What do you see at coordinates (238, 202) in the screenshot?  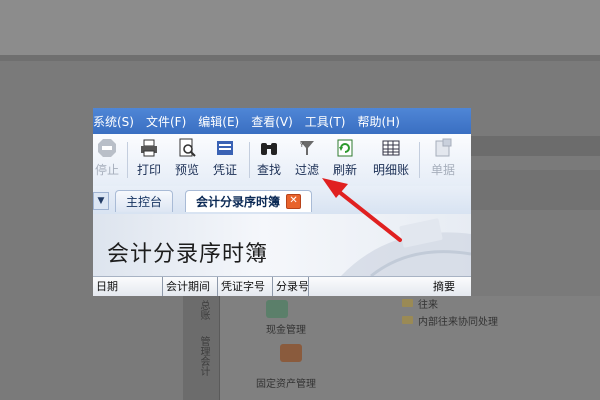 I see `tab-label: 会计分录序时簿` at bounding box center [238, 202].